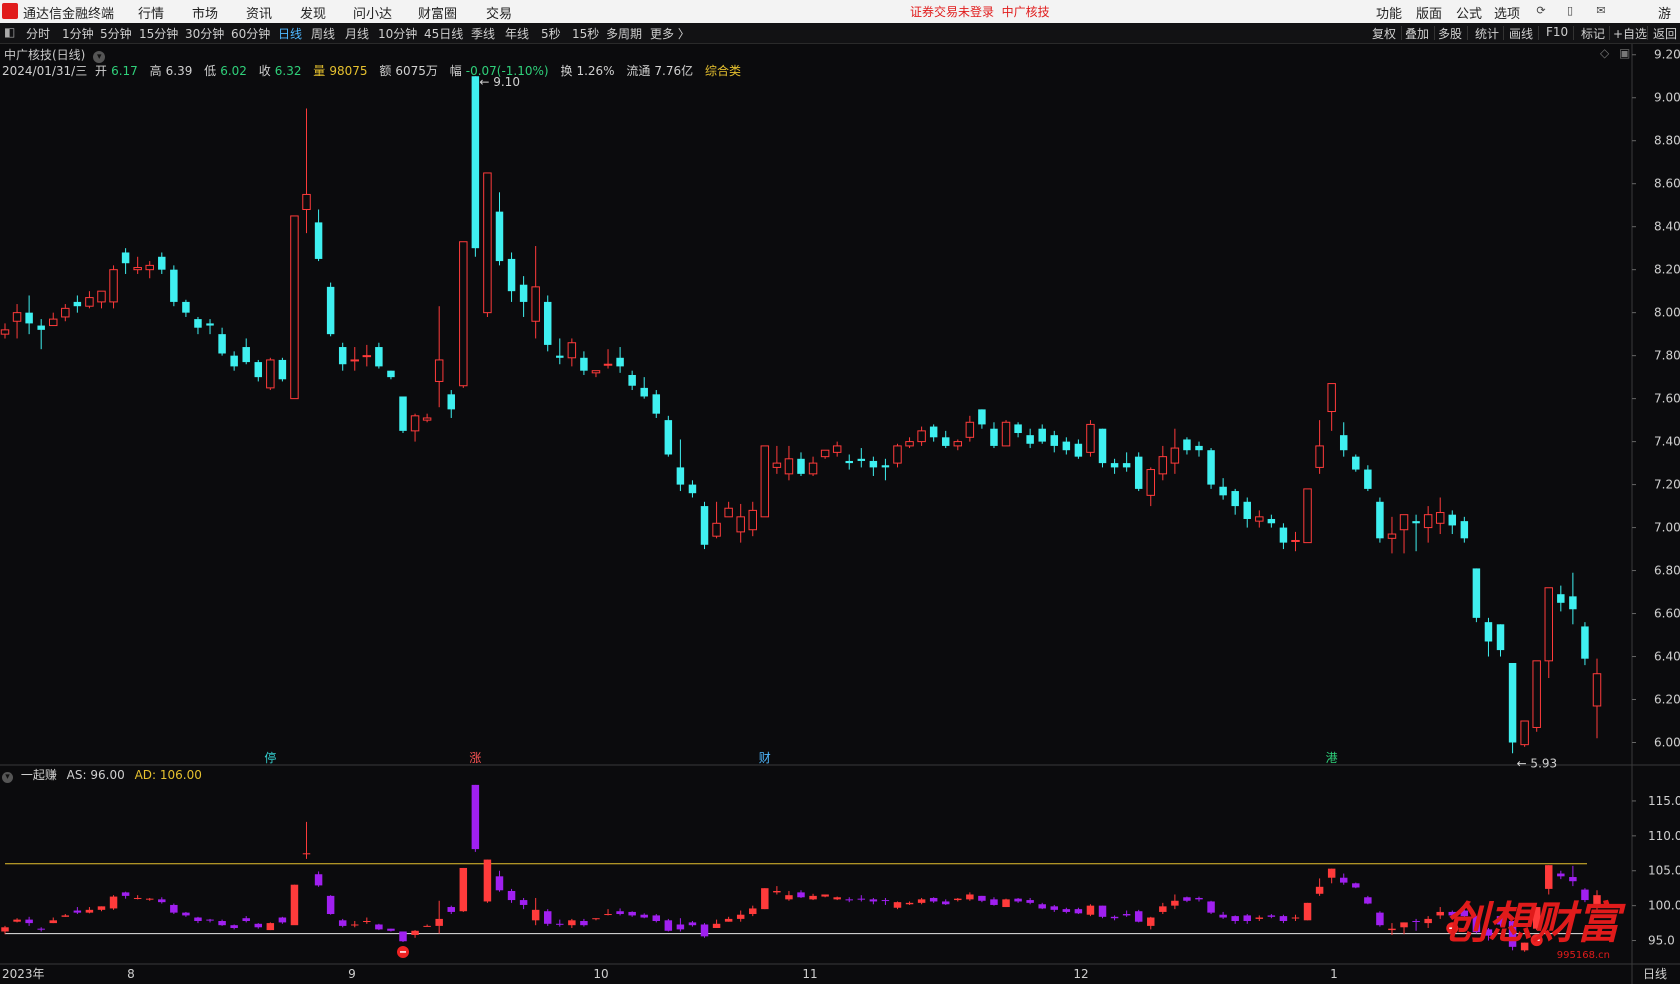 The image size is (1680, 984). What do you see at coordinates (7, 777) in the screenshot?
I see `chevron-down-icon: ▾` at bounding box center [7, 777].